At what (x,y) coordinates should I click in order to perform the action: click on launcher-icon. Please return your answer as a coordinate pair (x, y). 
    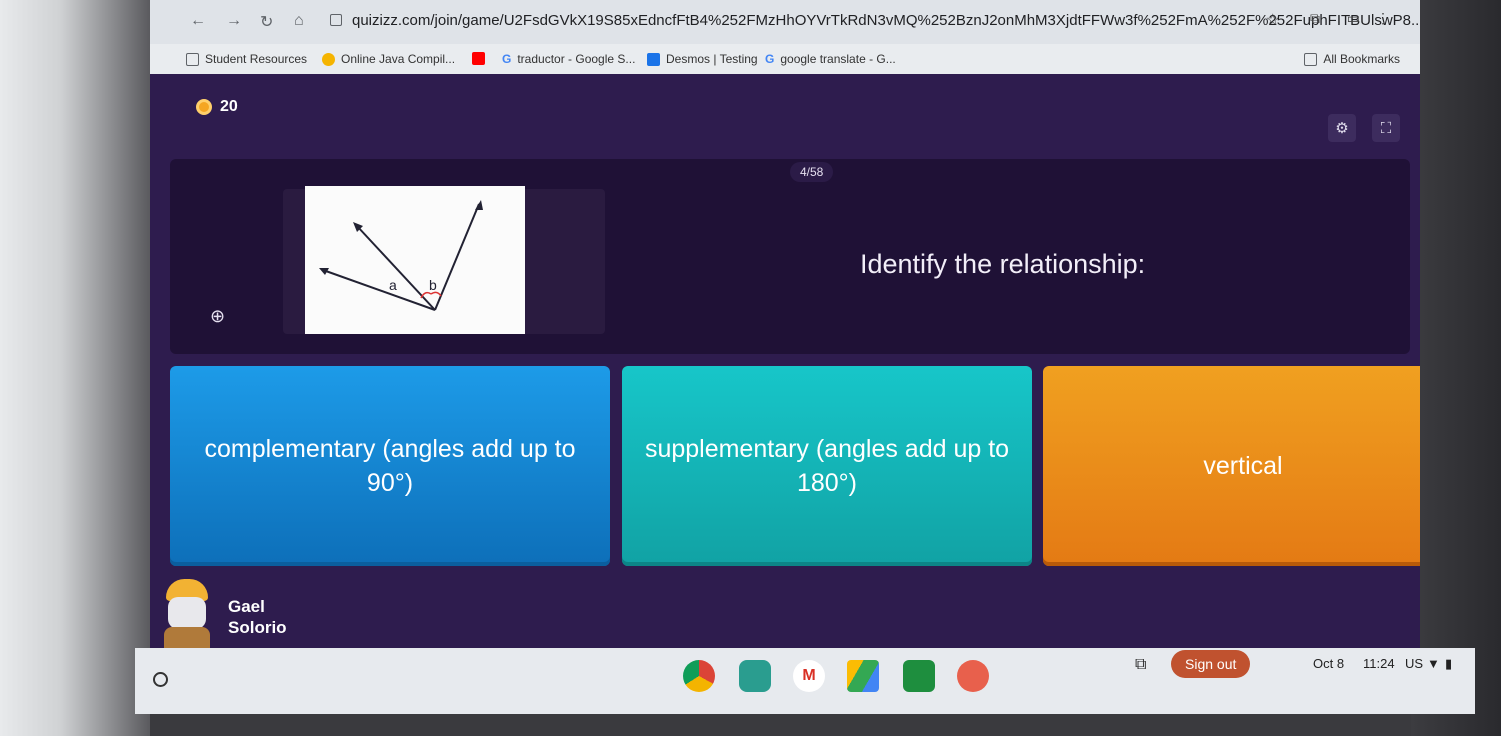
    Looking at the image, I should click on (160, 679).